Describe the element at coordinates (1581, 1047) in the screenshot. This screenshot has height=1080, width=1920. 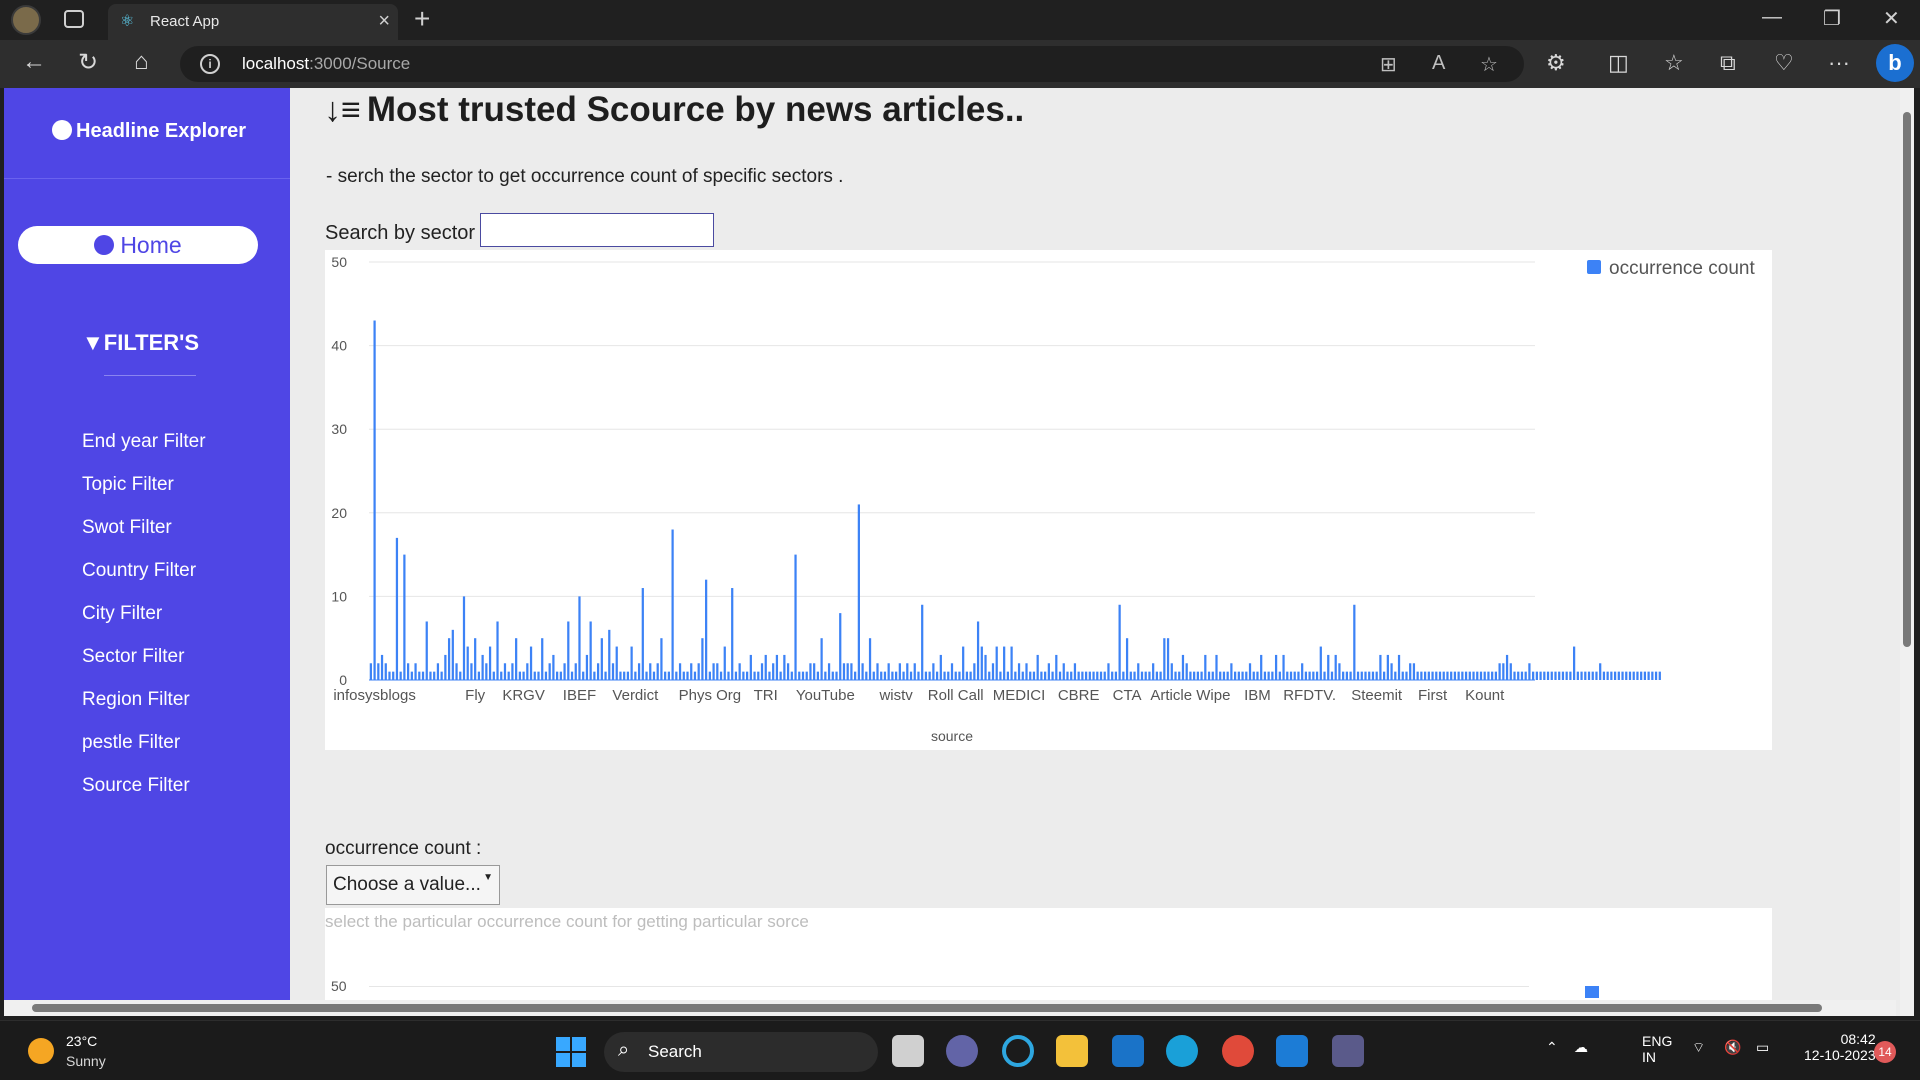
I see `onedrive-icon: ☁` at that location.